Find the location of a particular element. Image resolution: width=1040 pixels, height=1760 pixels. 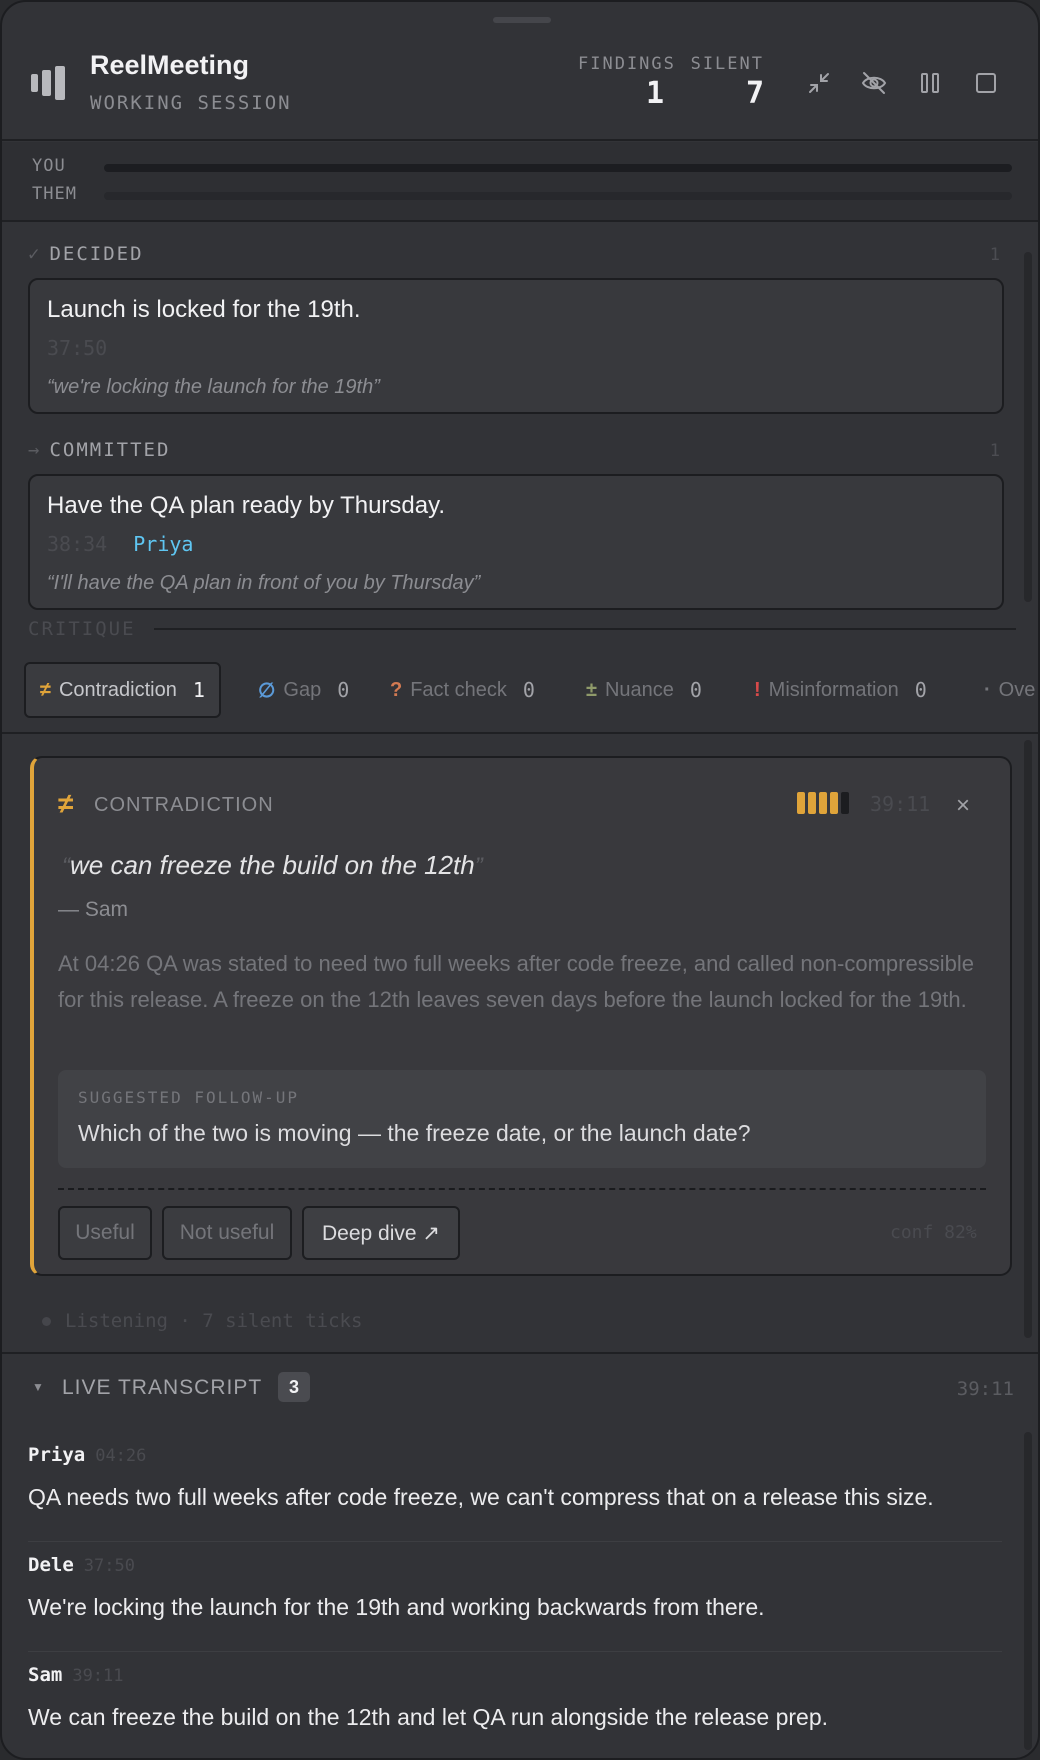

open-quote-mark: “ is located at coordinates (66, 866).